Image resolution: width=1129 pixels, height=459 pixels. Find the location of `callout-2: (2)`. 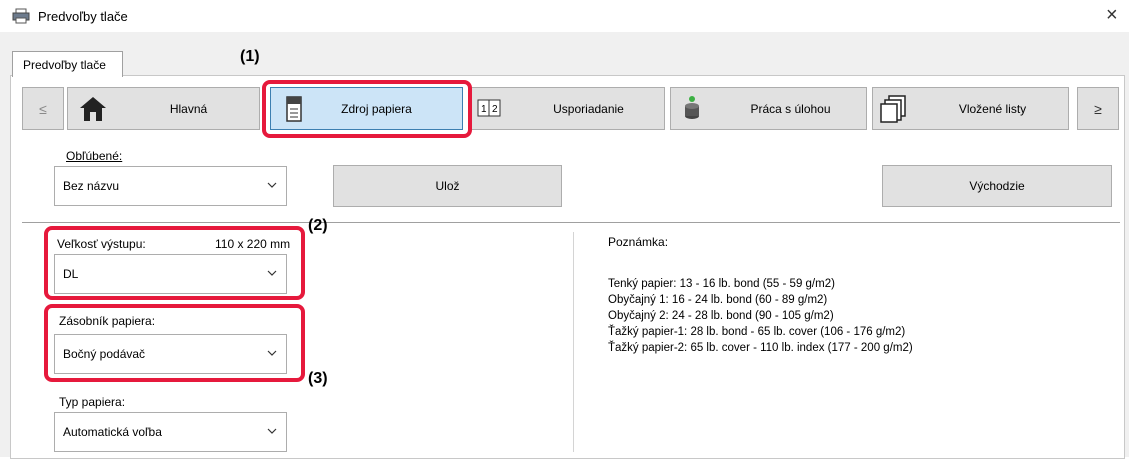

callout-2: (2) is located at coordinates (318, 225).